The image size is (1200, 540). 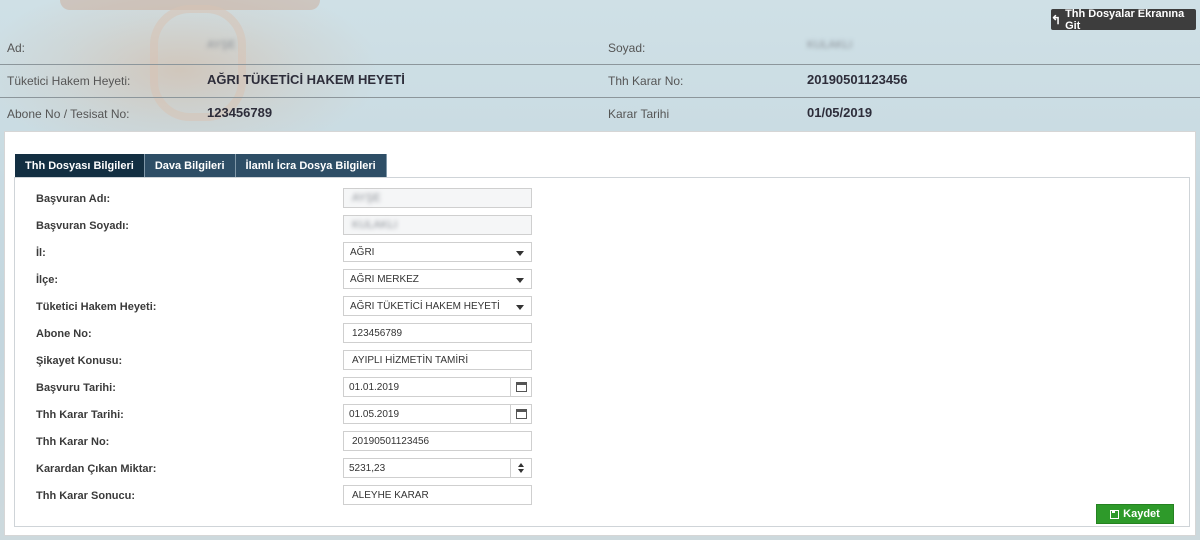 I want to click on form-row-applicant-name: Başvuran Adı: AYŞE, so click(x=275, y=199).